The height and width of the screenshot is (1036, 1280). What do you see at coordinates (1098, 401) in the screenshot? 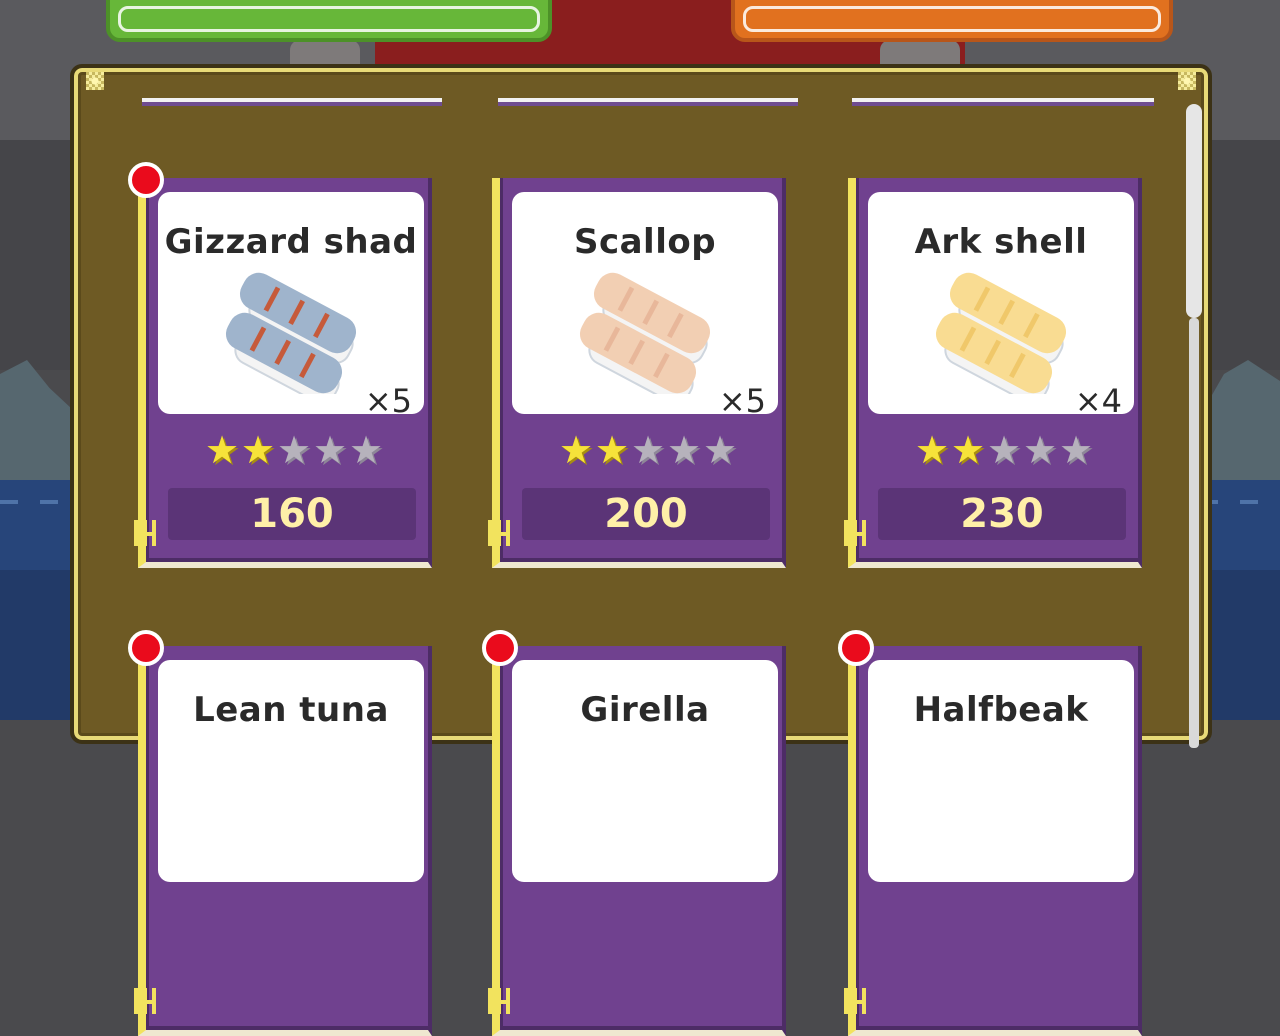
I see `sushi-quantity: ×4` at bounding box center [1098, 401].